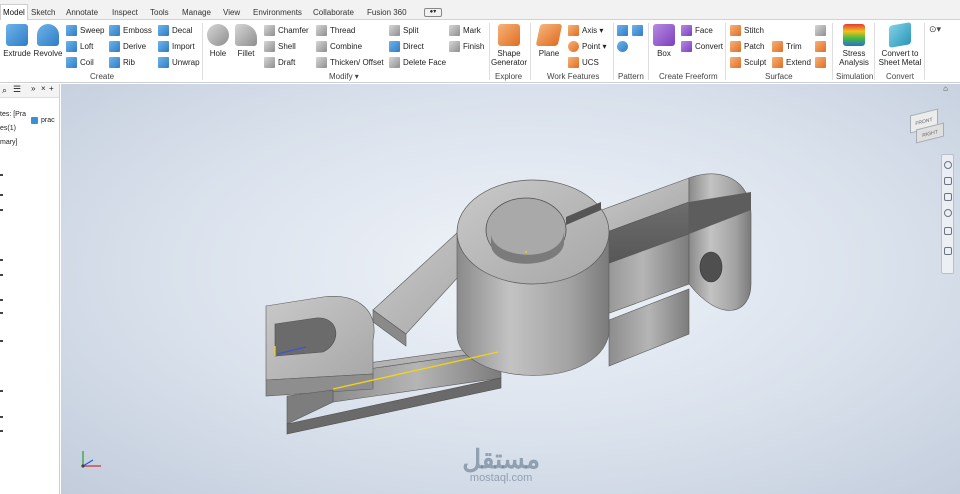 The image size is (960, 494). What do you see at coordinates (43, 120) in the screenshot?
I see `browser-document-tab: prac` at bounding box center [43, 120].